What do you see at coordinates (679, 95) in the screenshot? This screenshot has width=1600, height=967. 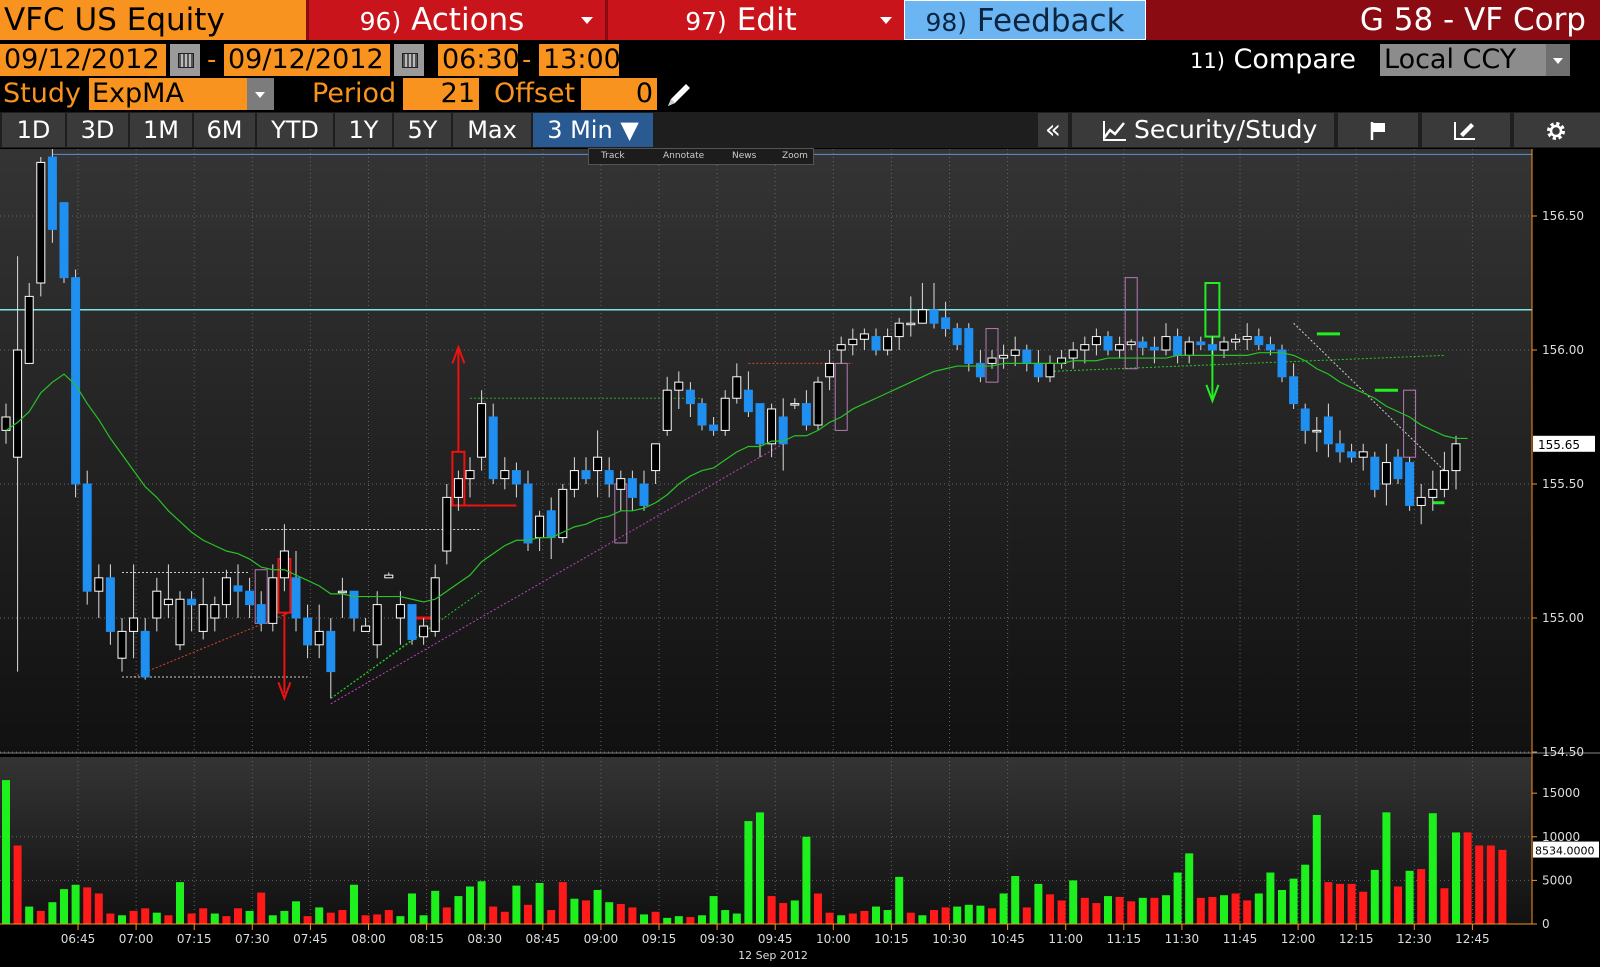 I see `pencil-icon` at bounding box center [679, 95].